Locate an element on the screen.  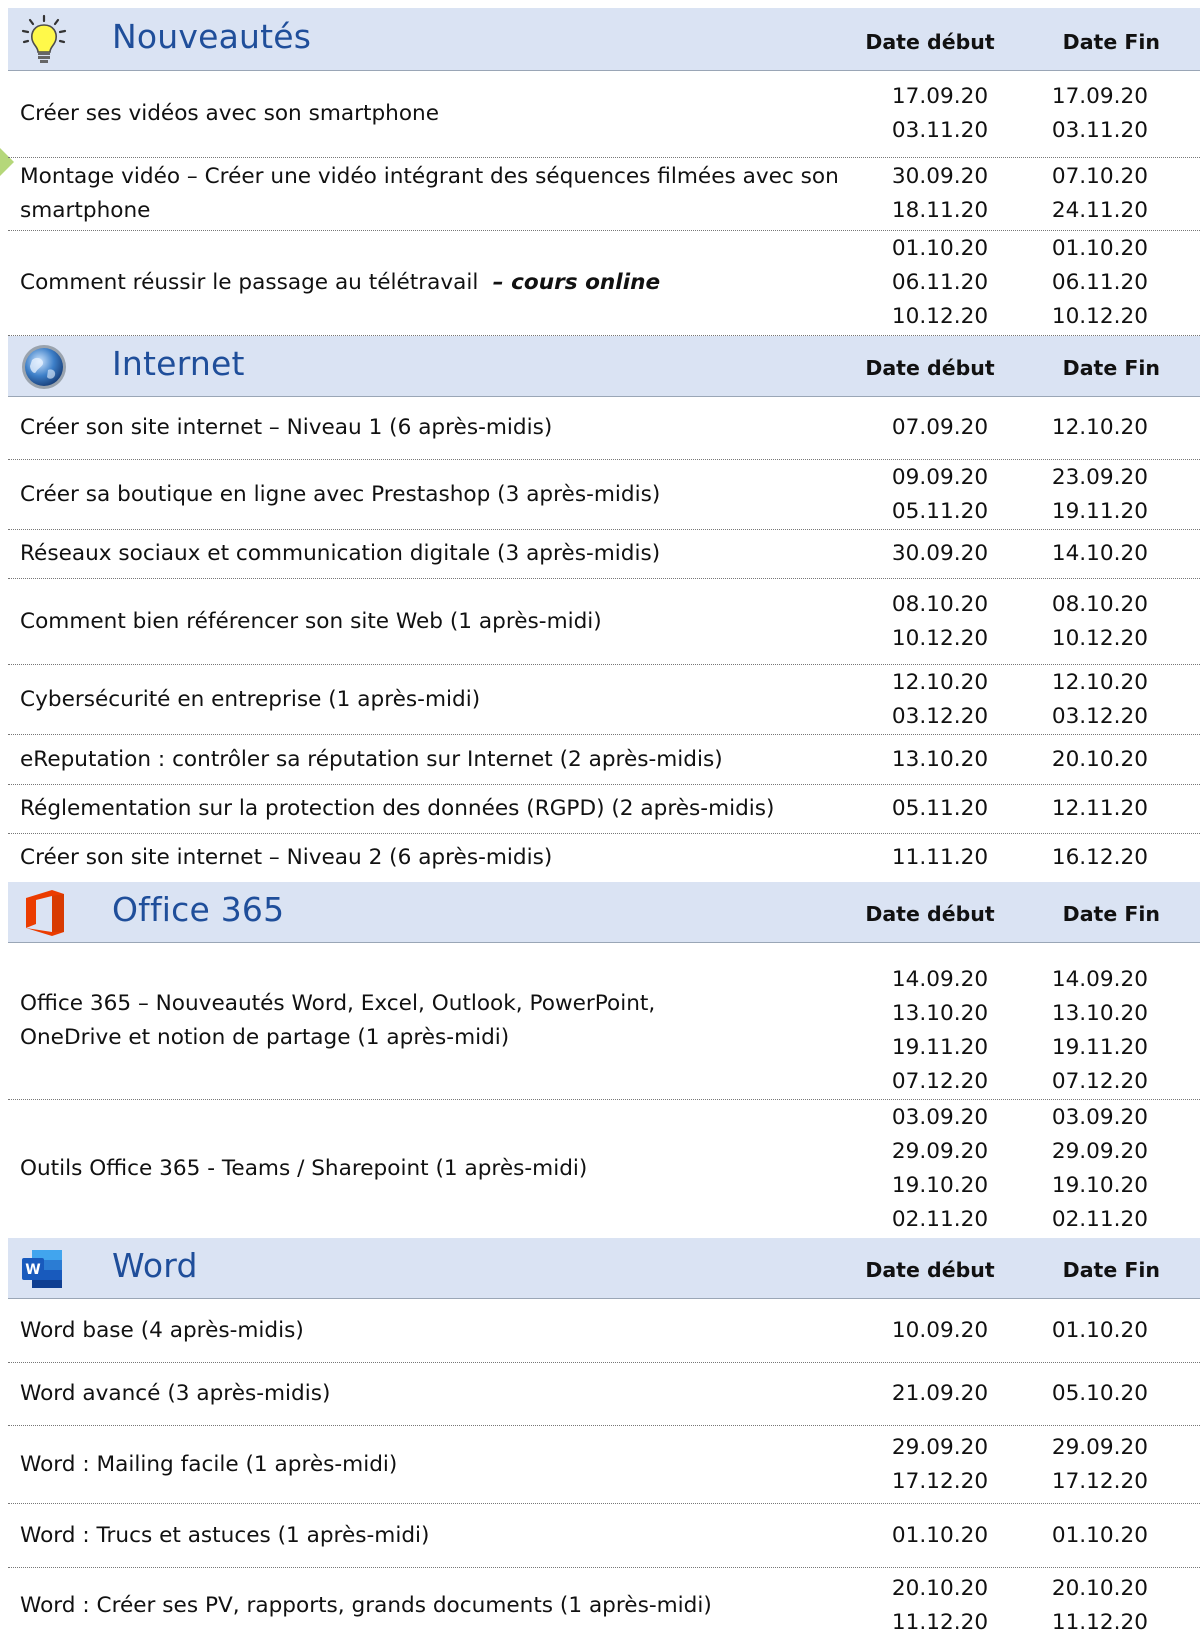
start-dates: 29.09.20 17.12.20 is located at coordinates (940, 1464).